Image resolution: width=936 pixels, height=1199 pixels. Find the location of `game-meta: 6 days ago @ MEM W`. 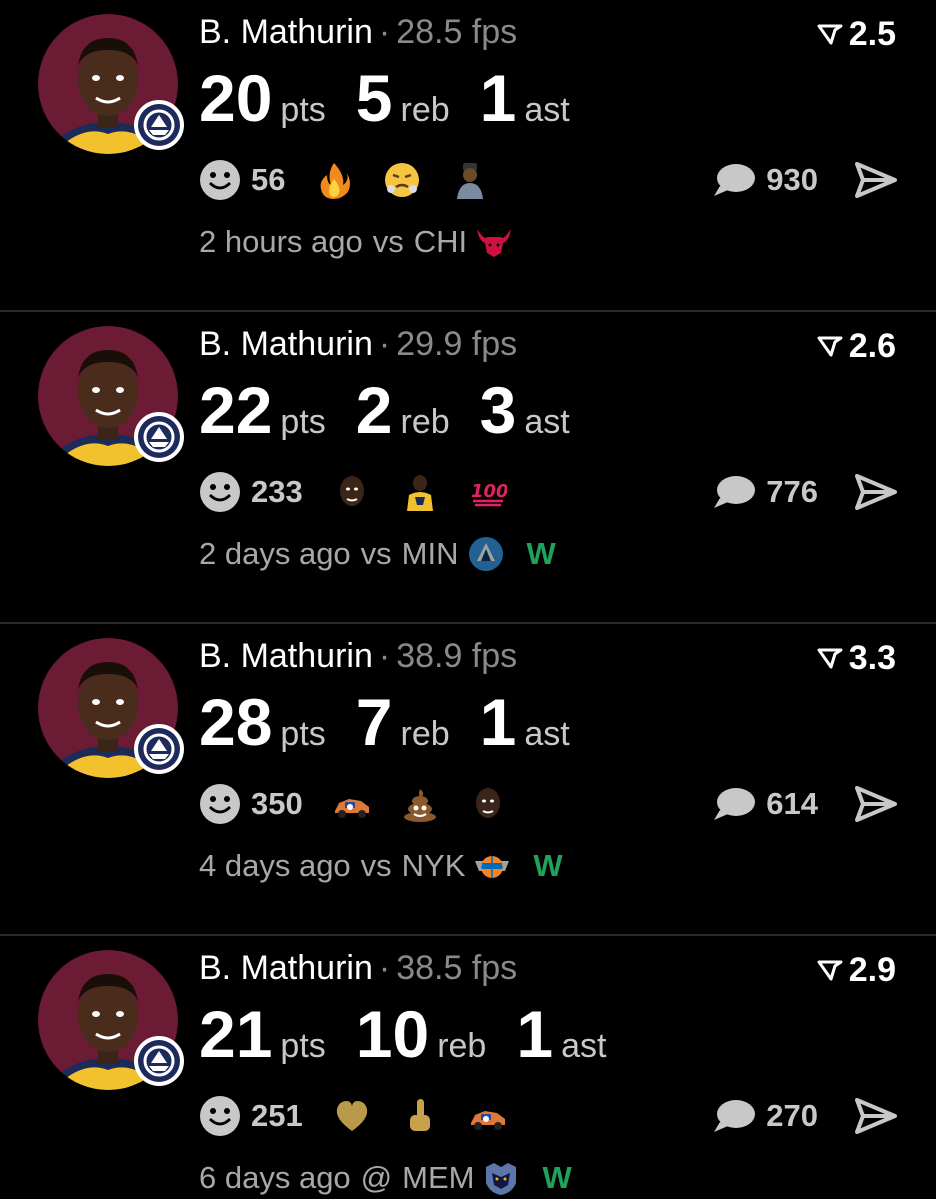

game-meta: 6 days ago @ MEM W is located at coordinates (385, 1178).